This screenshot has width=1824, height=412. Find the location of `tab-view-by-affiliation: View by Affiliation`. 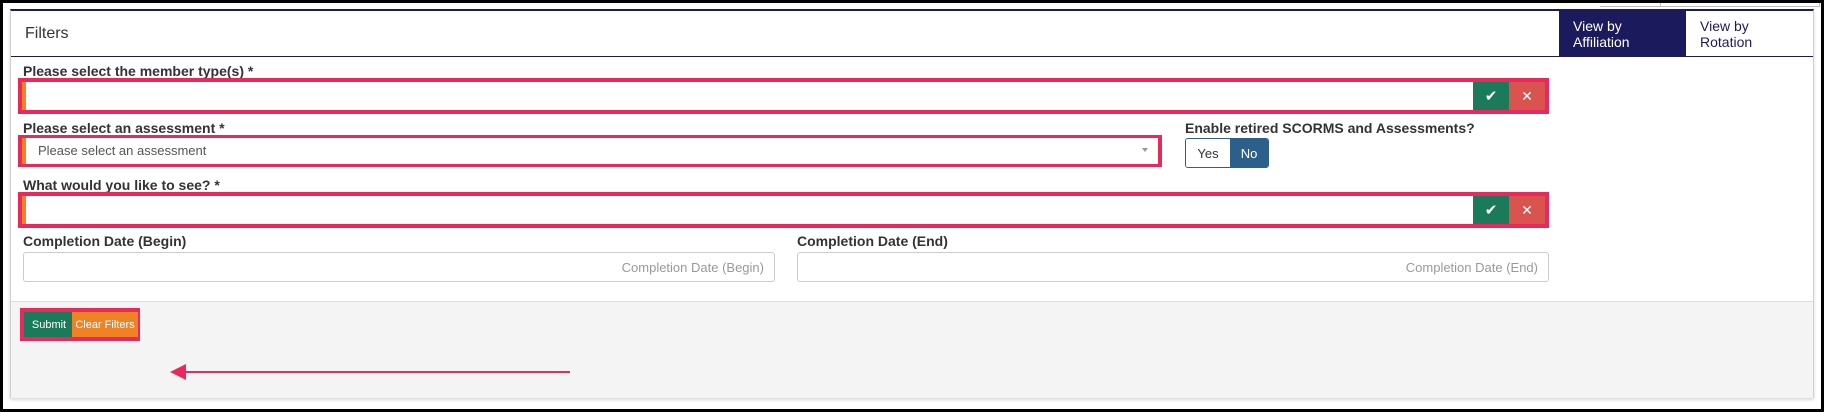

tab-view-by-affiliation: View by Affiliation is located at coordinates (1622, 33).